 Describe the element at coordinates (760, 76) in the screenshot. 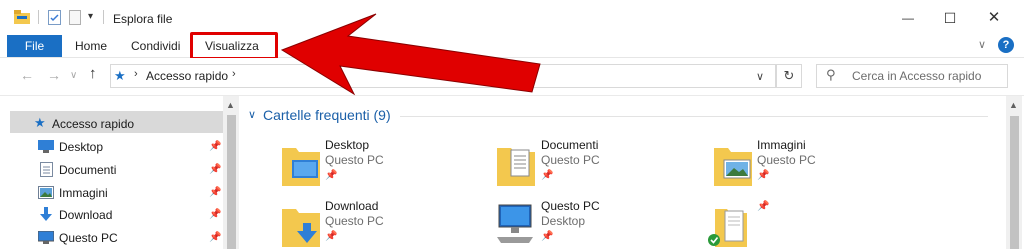

I see `address-dropdown-chevron-icon: ∨` at that location.